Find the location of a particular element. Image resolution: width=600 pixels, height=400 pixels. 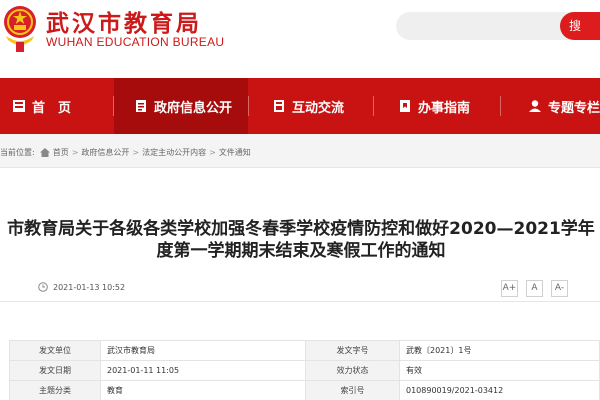

nav-item-label: 办事指南 is located at coordinates (444, 108).